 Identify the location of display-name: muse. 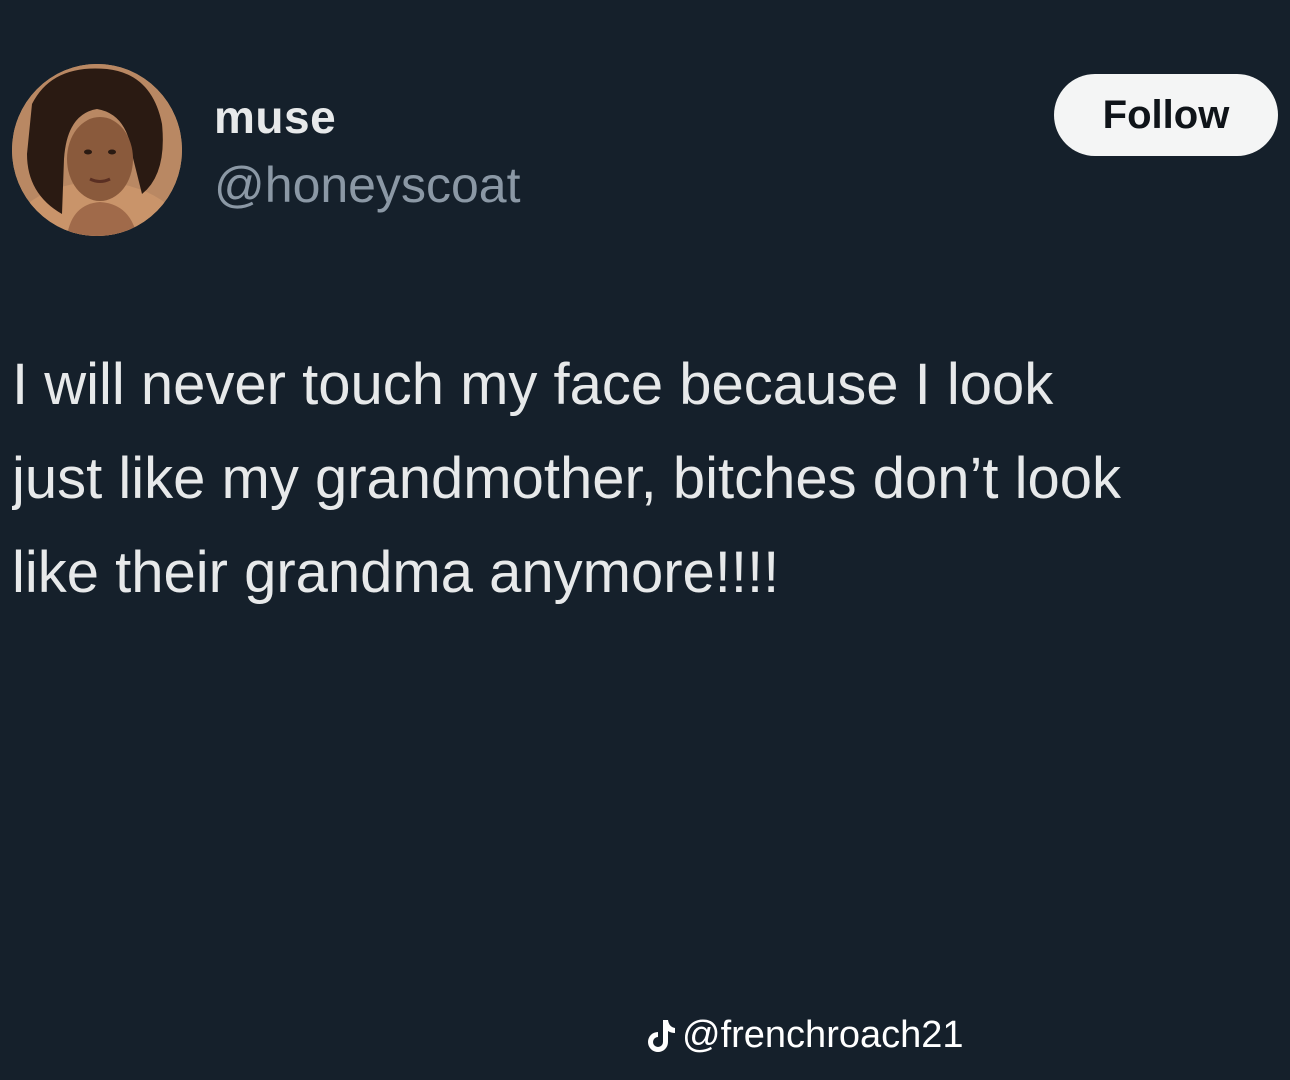
(275, 117).